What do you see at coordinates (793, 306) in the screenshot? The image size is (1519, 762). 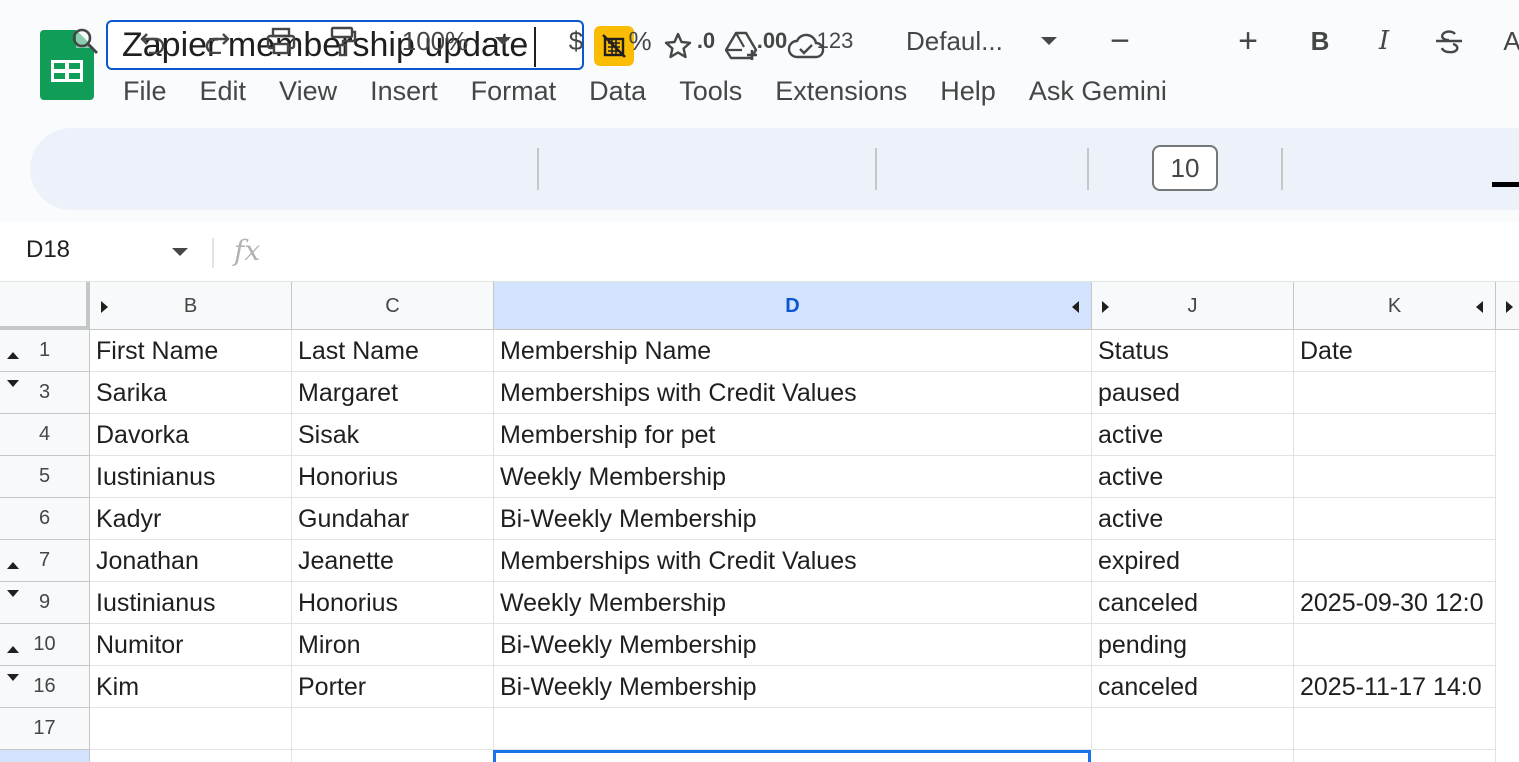 I see `column-header-d: D` at bounding box center [793, 306].